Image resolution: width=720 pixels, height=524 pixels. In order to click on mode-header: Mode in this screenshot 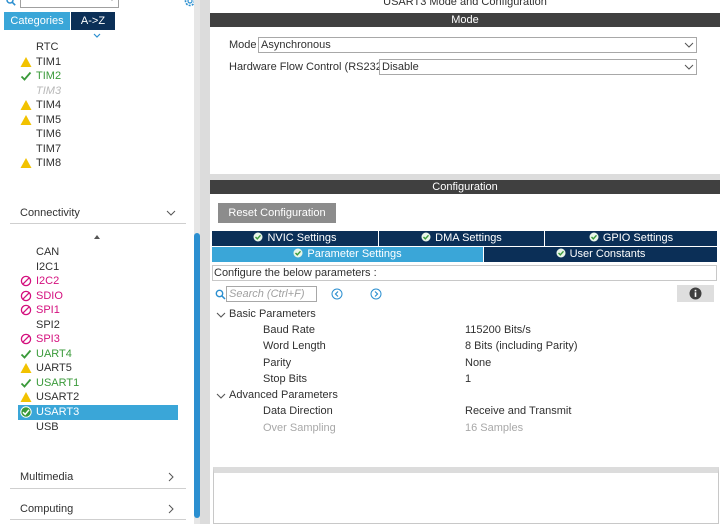, I will do `click(465, 20)`.